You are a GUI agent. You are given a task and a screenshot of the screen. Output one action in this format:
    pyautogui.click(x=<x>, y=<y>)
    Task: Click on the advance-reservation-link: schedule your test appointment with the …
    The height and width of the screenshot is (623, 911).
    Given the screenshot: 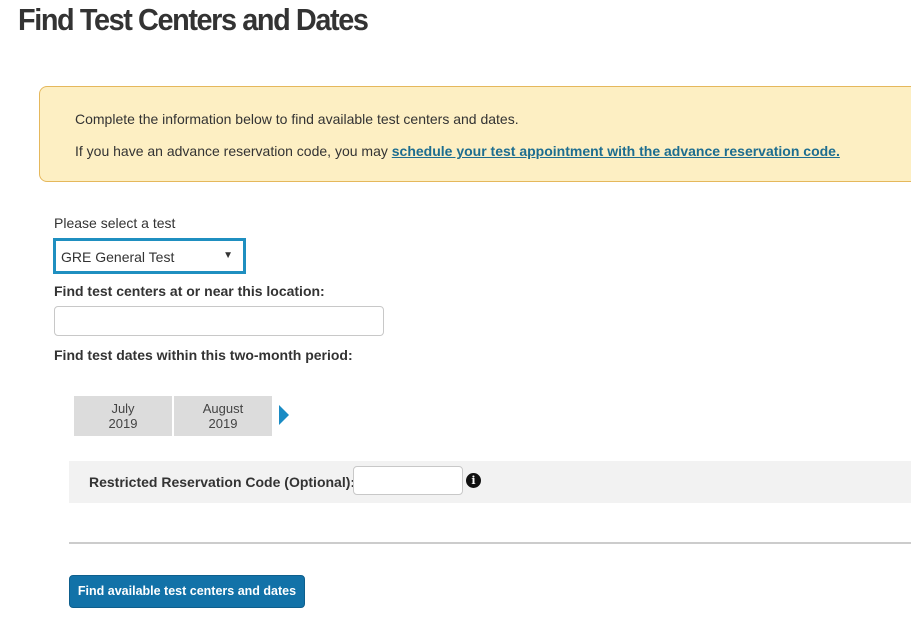 What is the action you would take?
    pyautogui.click(x=616, y=151)
    